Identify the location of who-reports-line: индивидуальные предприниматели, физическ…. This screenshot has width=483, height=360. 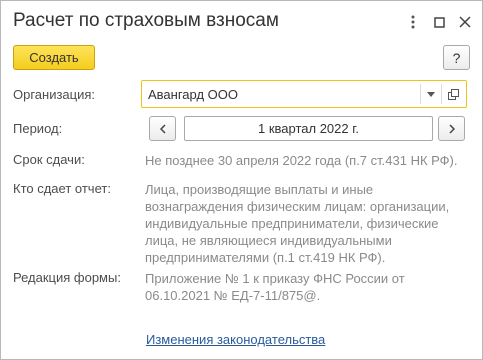
(292, 223).